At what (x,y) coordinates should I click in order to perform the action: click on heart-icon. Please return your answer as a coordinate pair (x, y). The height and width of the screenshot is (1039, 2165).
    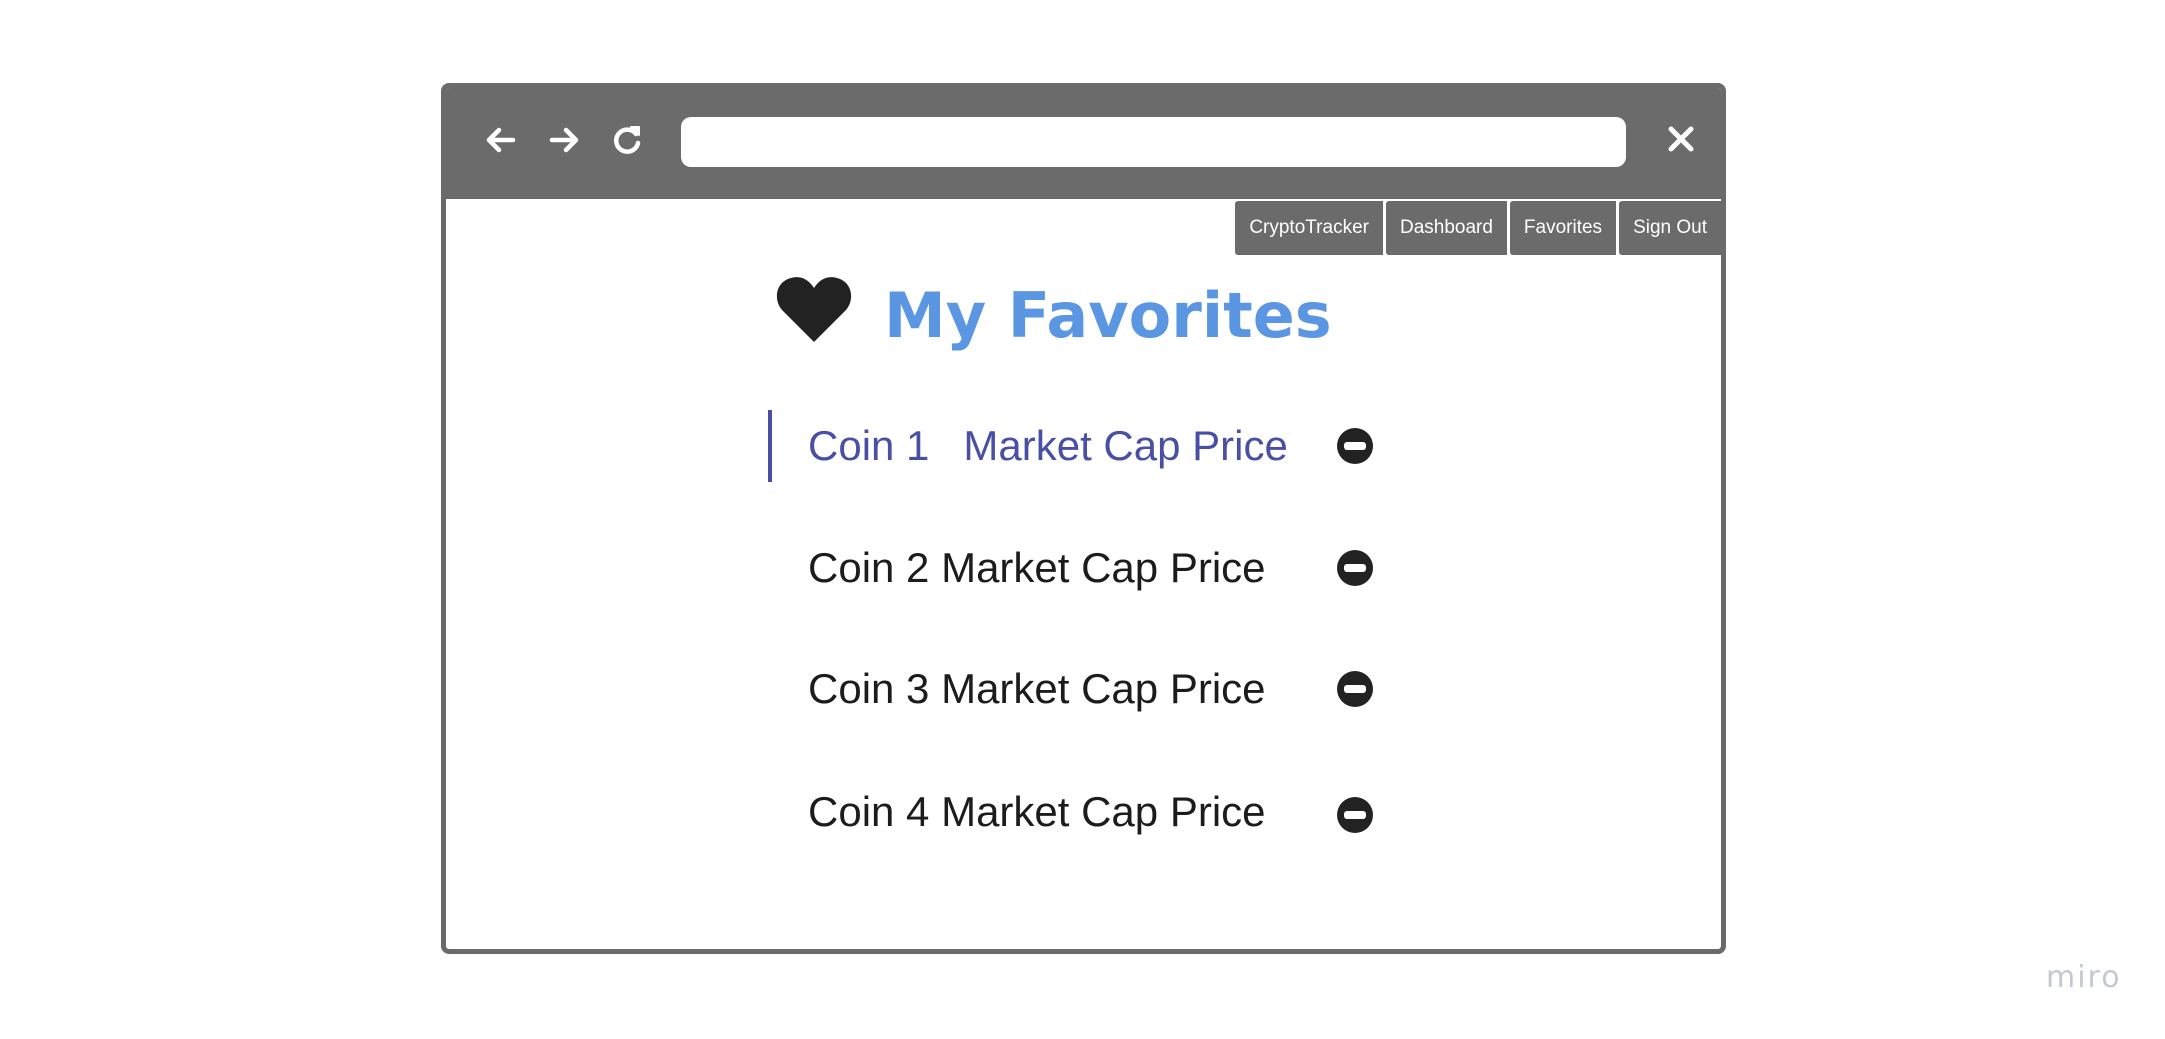
    Looking at the image, I should click on (814, 309).